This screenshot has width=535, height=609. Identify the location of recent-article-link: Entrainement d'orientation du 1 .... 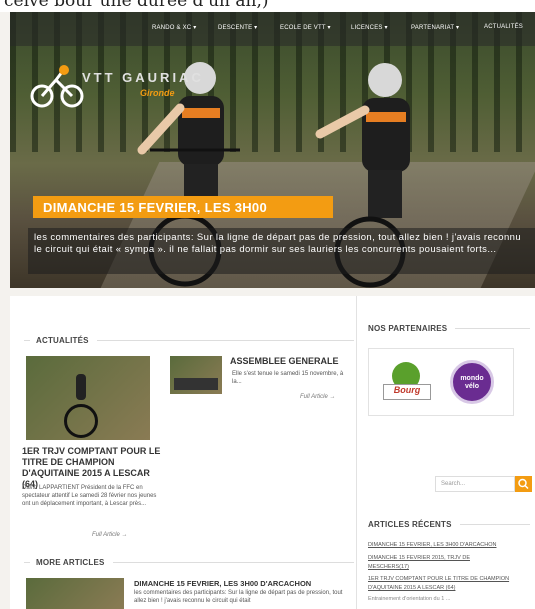
(409, 599).